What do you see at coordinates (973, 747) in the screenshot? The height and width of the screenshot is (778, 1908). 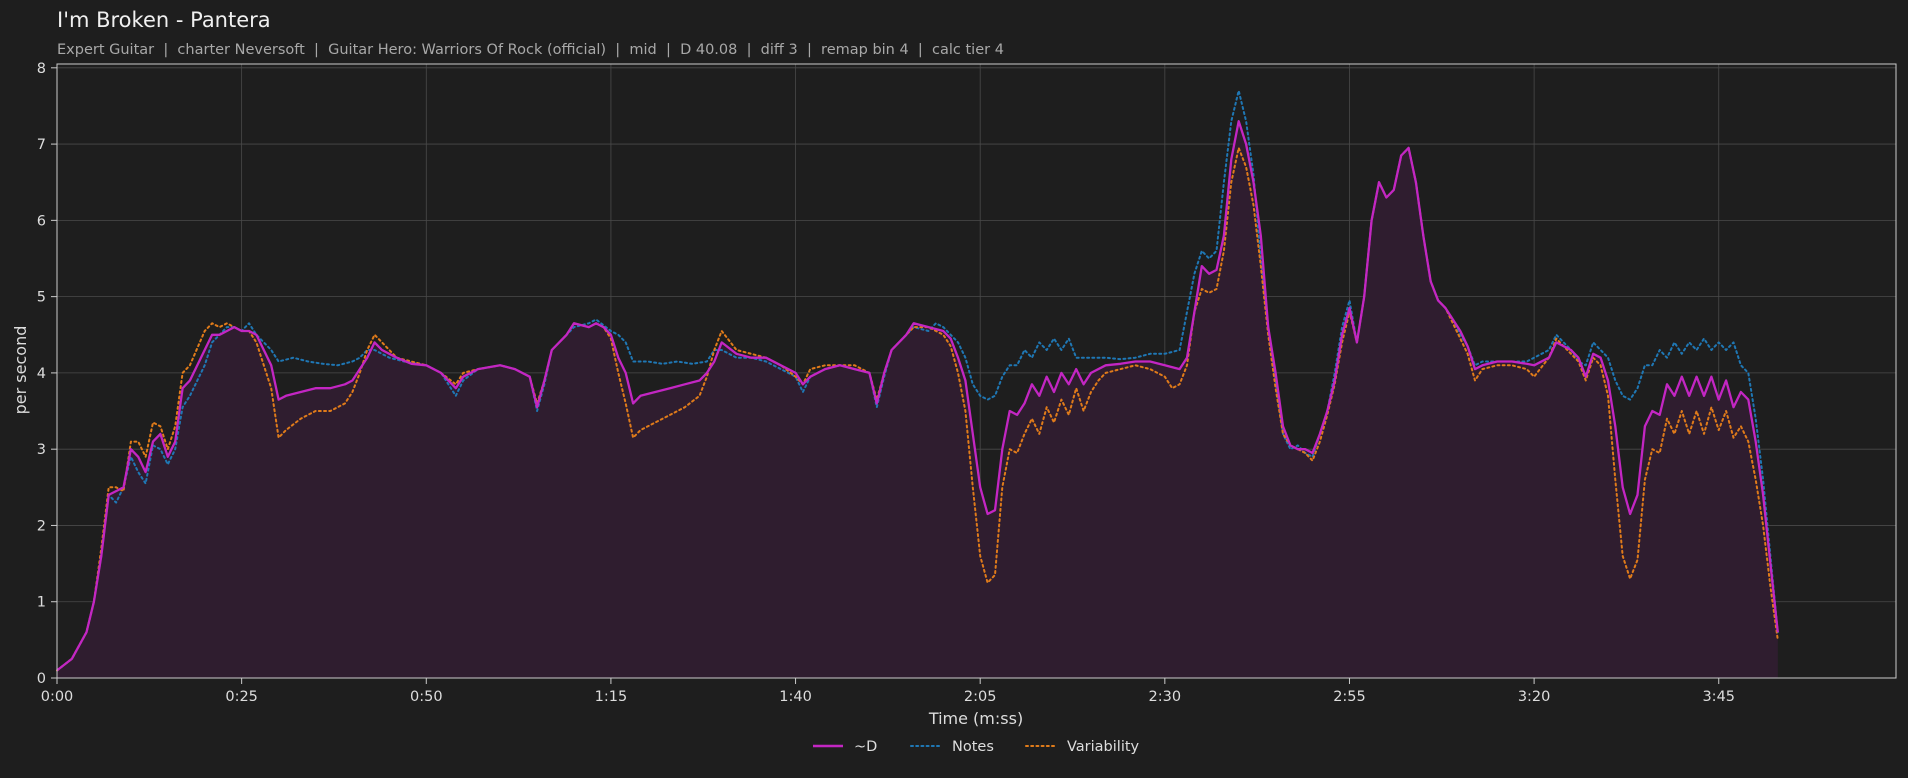 I see `legend-label: Notes` at bounding box center [973, 747].